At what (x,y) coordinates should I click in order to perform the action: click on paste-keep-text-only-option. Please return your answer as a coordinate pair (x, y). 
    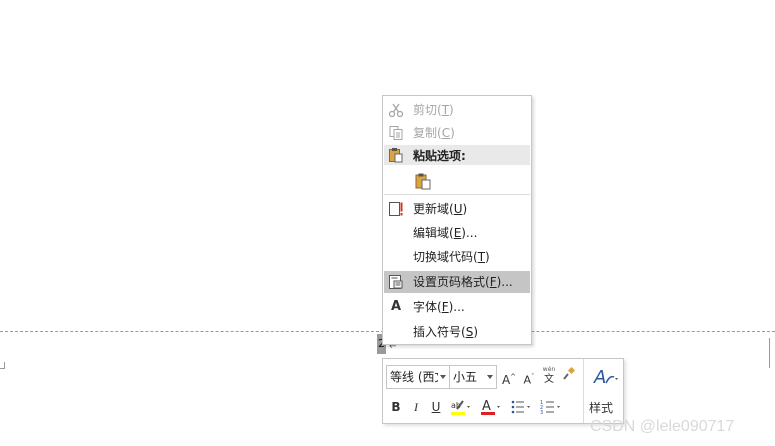
    Looking at the image, I should click on (423, 181).